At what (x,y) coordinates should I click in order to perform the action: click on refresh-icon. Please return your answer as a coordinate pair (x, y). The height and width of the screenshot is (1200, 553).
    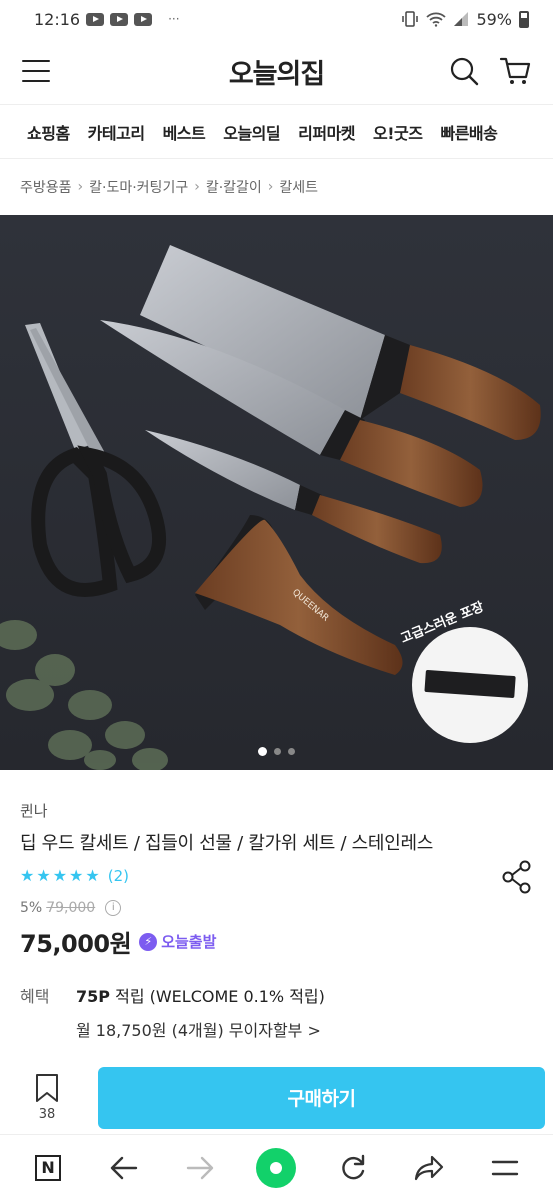
    Looking at the image, I should click on (352, 1166).